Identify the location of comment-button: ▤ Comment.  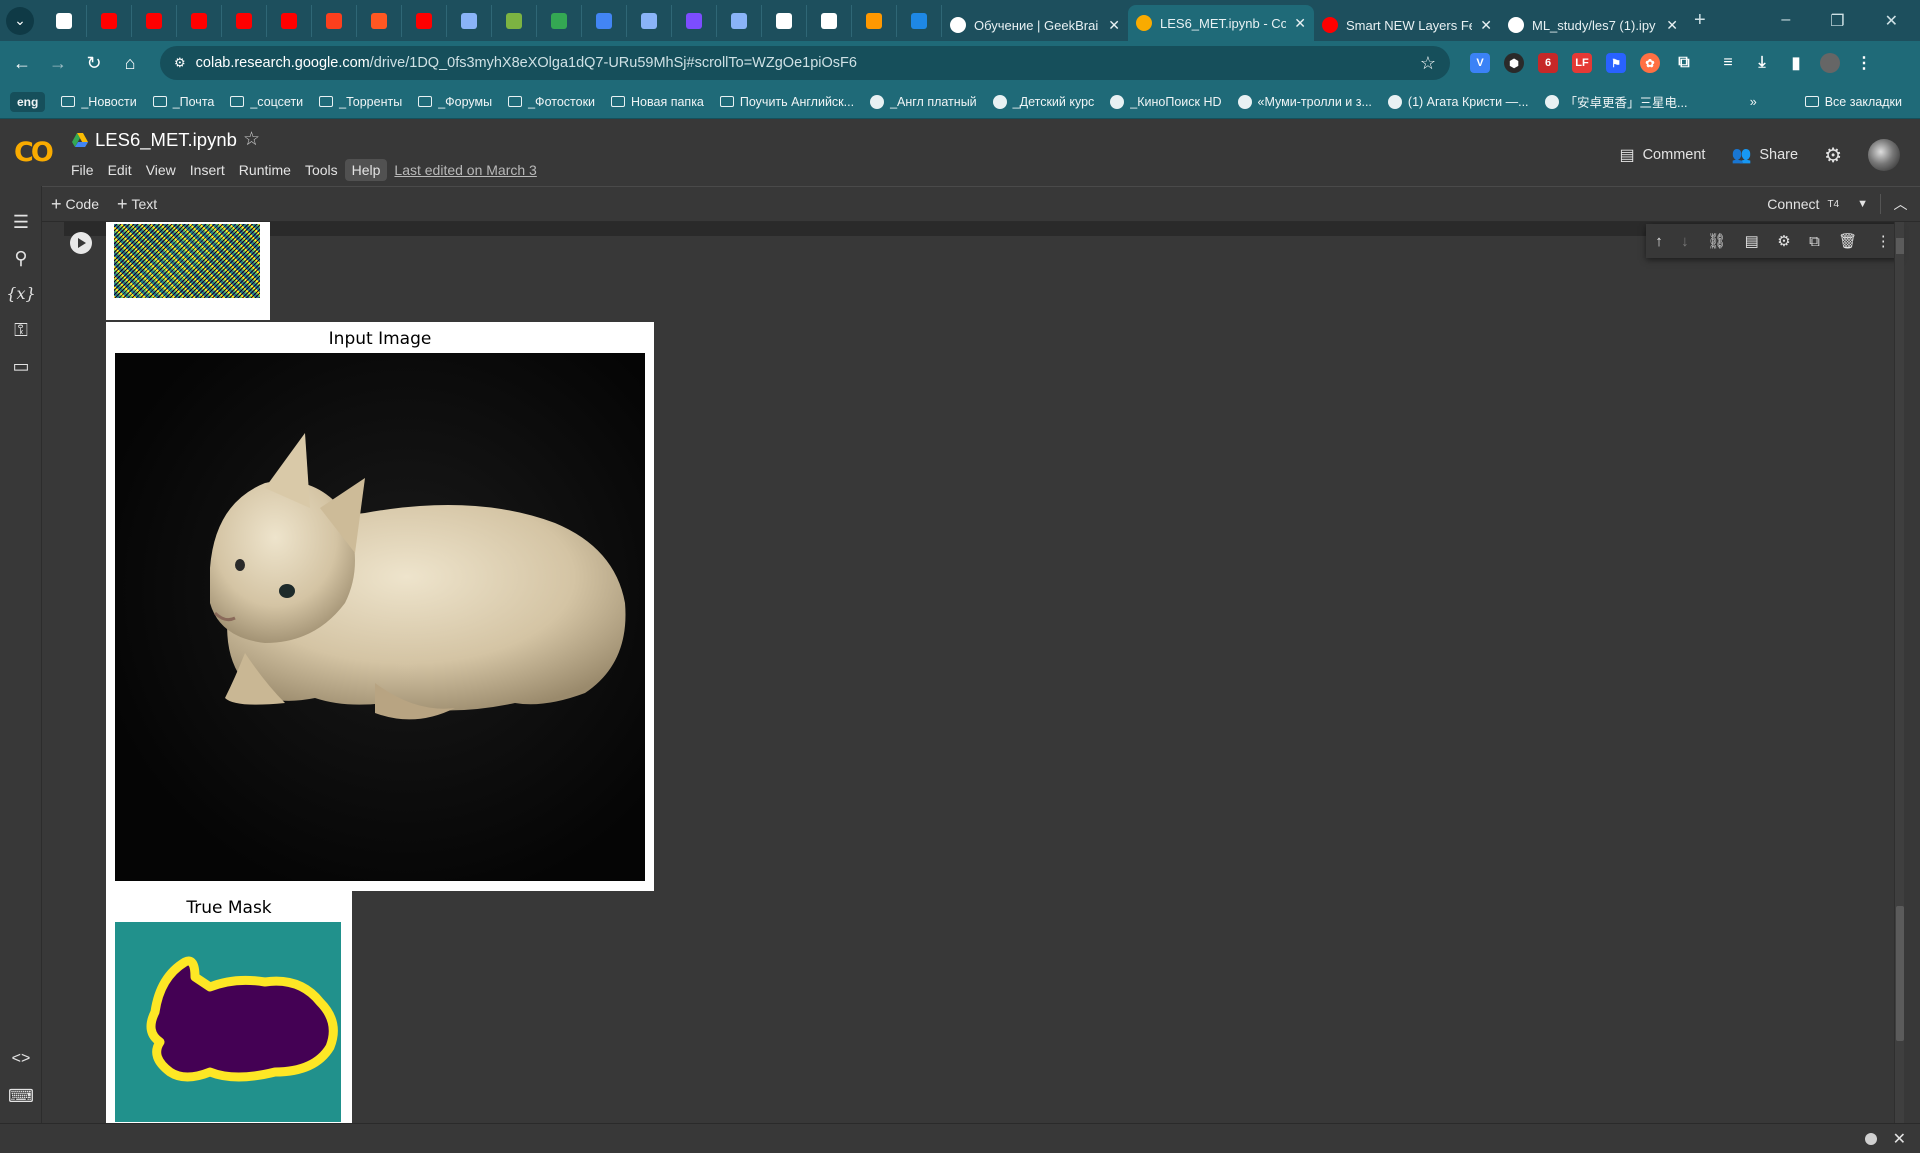
(1662, 155).